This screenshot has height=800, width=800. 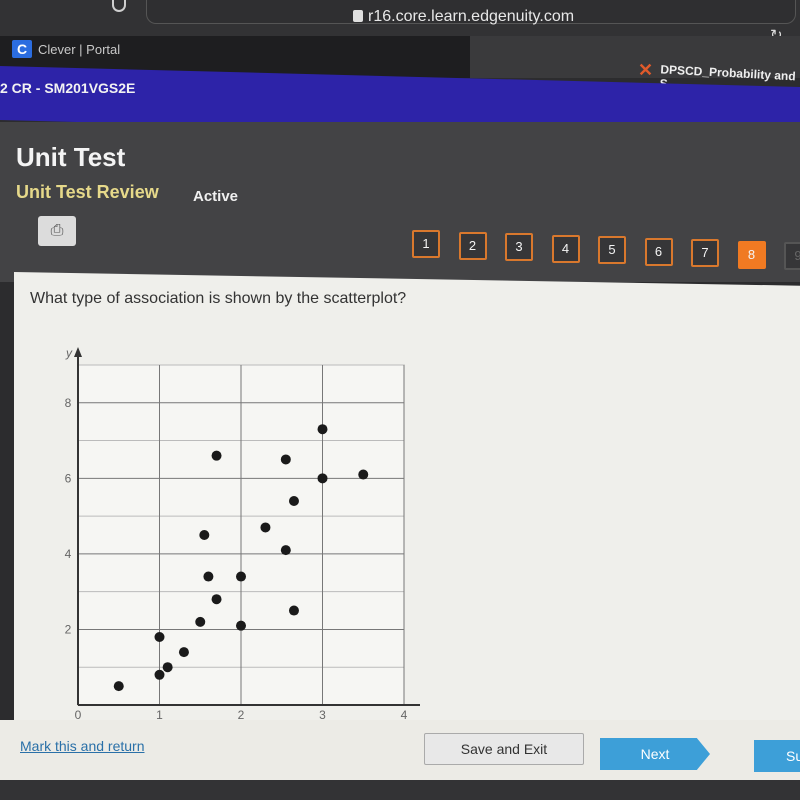 I want to click on y-tick-label: 4, so click(x=68, y=554).